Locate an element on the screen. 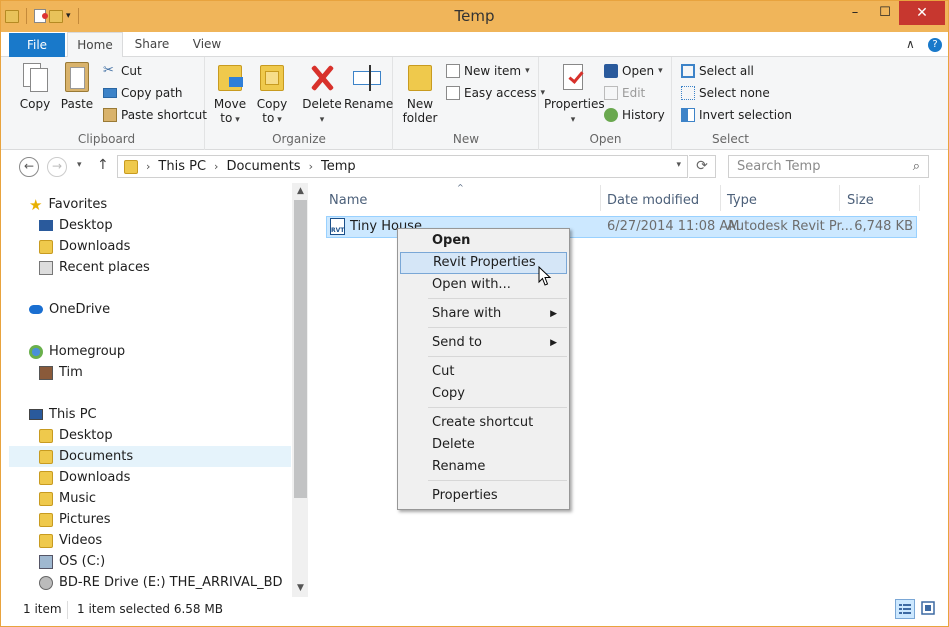 This screenshot has width=949, height=627. nav-scrollbar: ▲ ▼ is located at coordinates (300, 390).